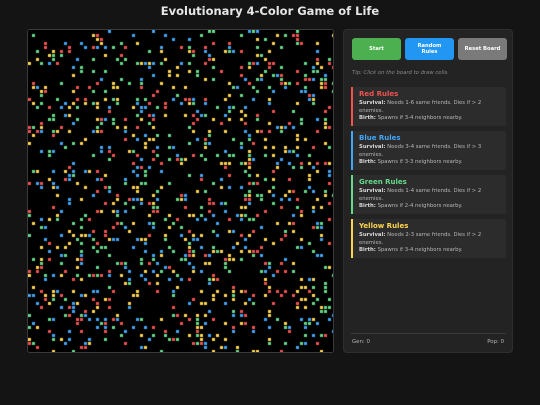 This screenshot has height=405, width=540. Describe the element at coordinates (379, 94) in the screenshot. I see `rule-title-red: Red Rules` at that location.